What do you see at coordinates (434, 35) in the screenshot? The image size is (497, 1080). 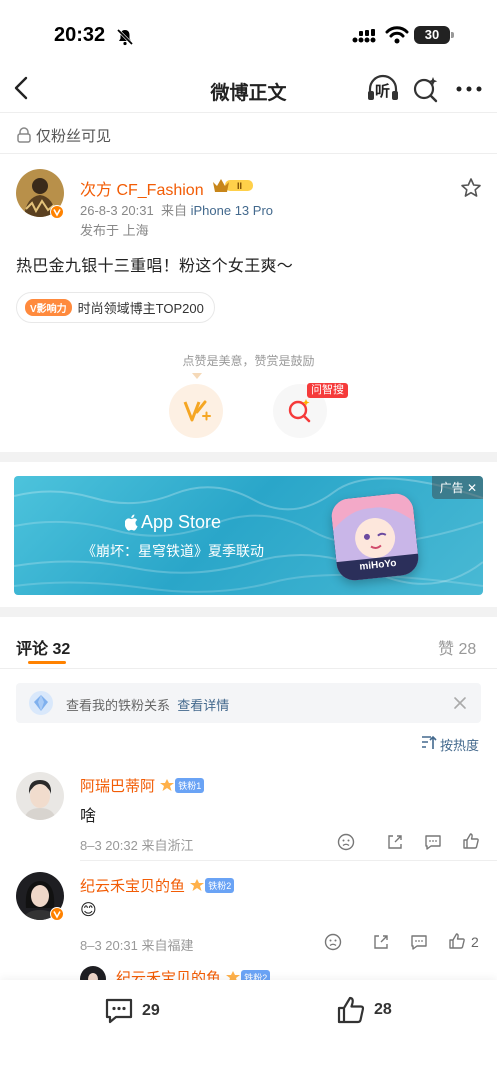 I see `battery-indicator: 30` at bounding box center [434, 35].